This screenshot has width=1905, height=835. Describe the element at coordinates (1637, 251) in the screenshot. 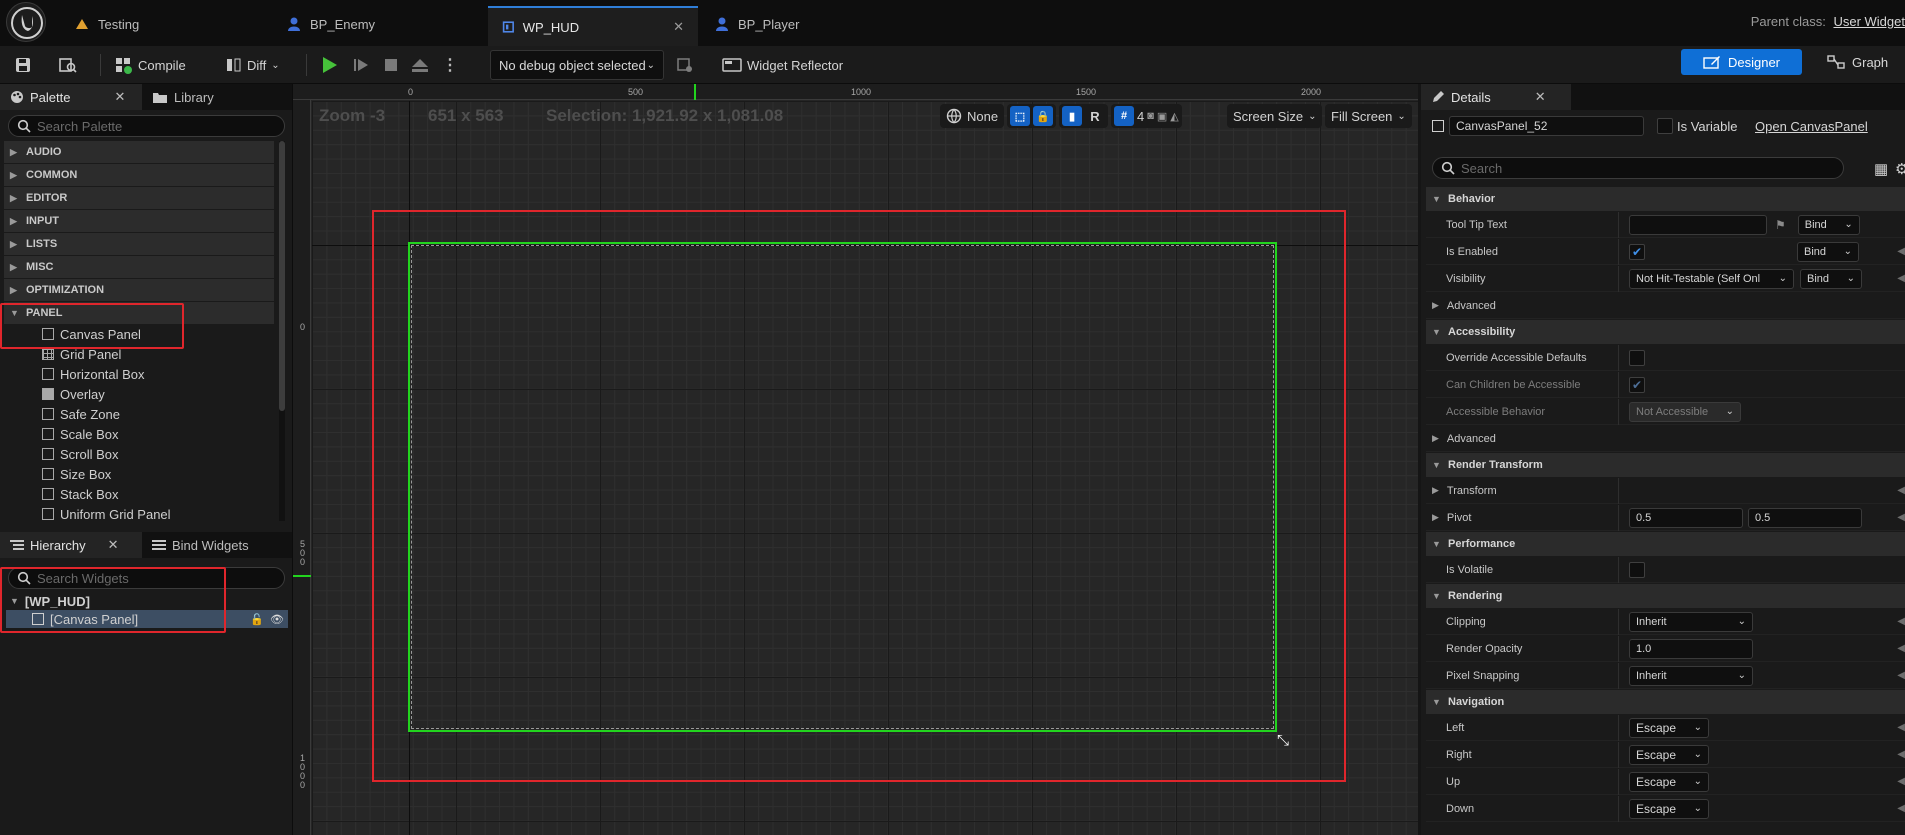

I see `is-enabled-checkbox: ✔` at that location.